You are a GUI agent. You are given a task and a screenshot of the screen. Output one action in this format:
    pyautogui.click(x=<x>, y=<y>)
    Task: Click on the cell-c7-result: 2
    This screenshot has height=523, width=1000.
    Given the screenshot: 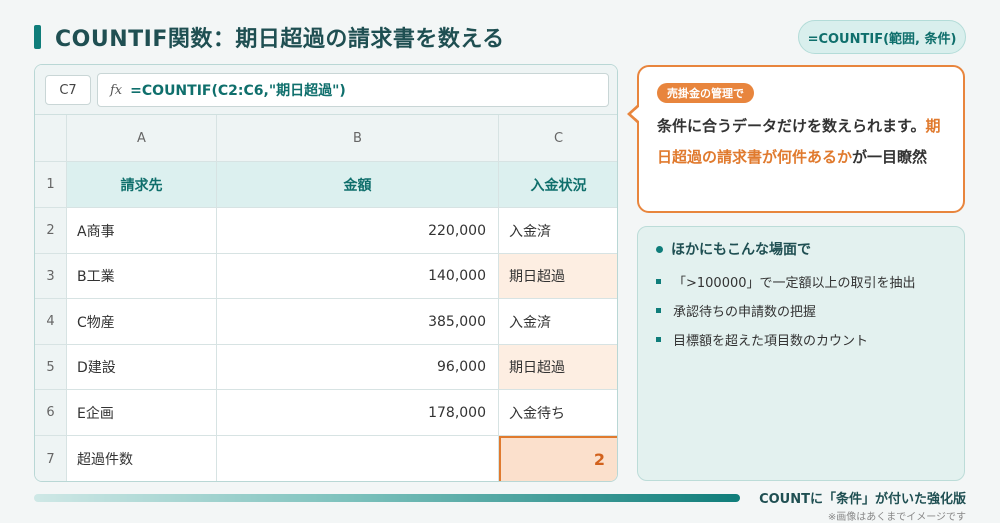 What is the action you would take?
    pyautogui.click(x=558, y=458)
    